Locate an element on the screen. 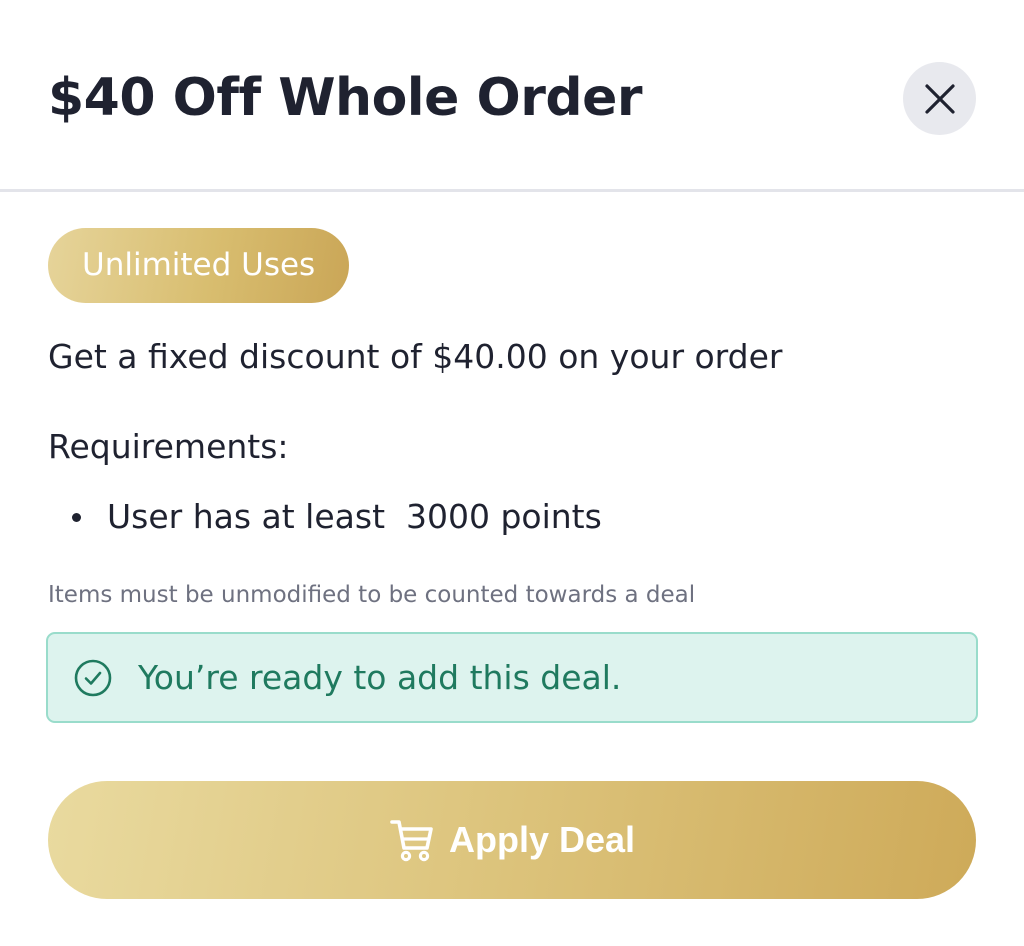  status-text: You’re ready to add this deal. is located at coordinates (380, 677).